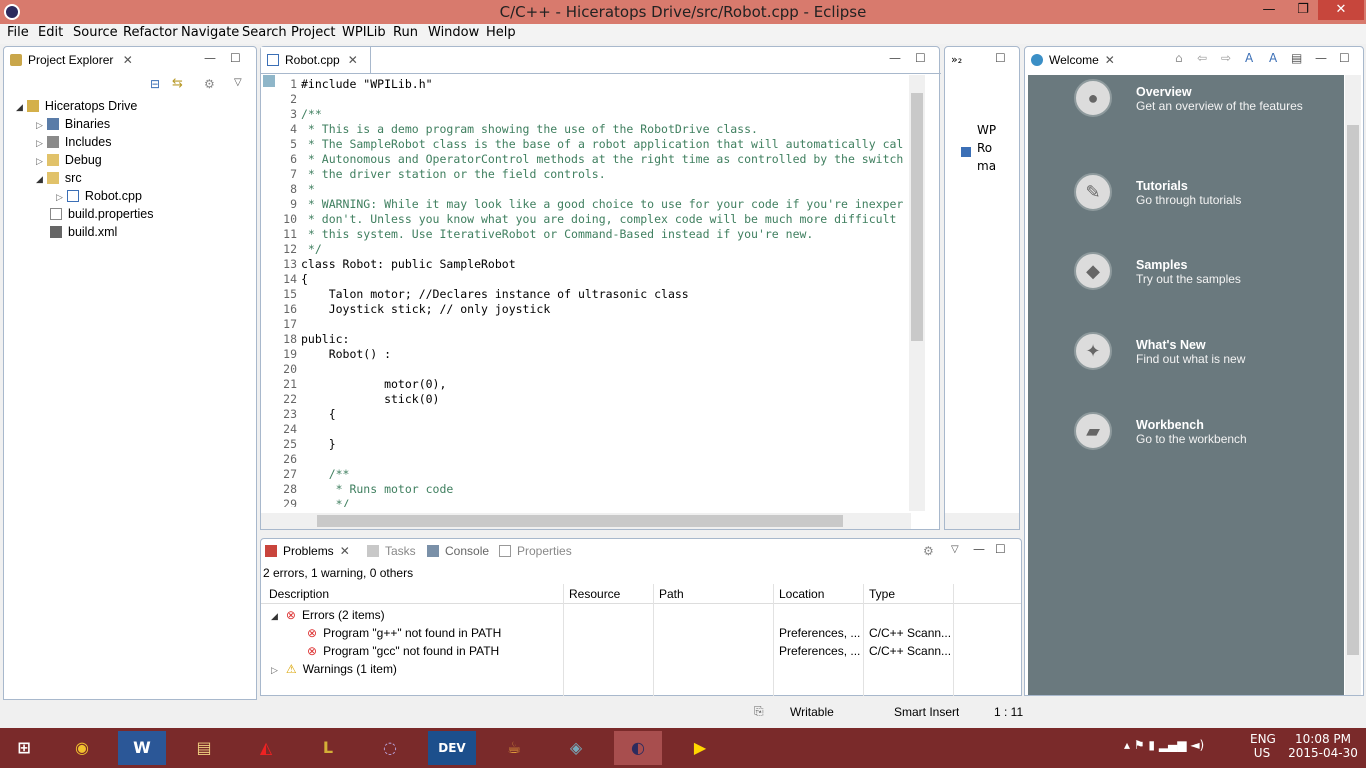 This screenshot has height=768, width=1366. Describe the element at coordinates (155, 84) in the screenshot. I see `collapse-all-icon: ⊟` at that location.